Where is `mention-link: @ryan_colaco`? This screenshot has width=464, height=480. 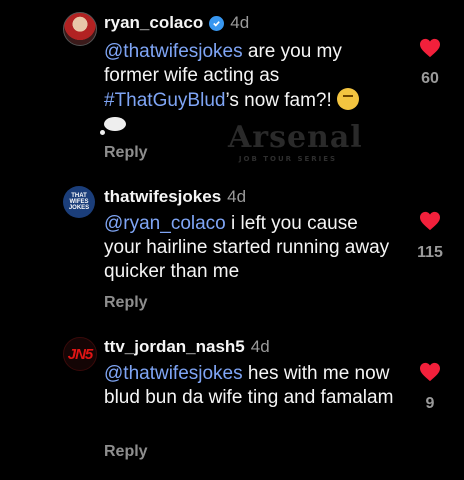 mention-link: @ryan_colaco is located at coordinates (165, 223).